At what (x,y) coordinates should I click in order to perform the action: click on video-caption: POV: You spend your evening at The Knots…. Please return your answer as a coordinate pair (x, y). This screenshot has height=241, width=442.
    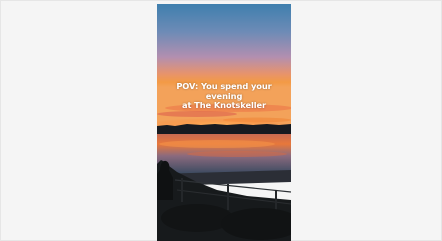
    Looking at the image, I should click on (224, 96).